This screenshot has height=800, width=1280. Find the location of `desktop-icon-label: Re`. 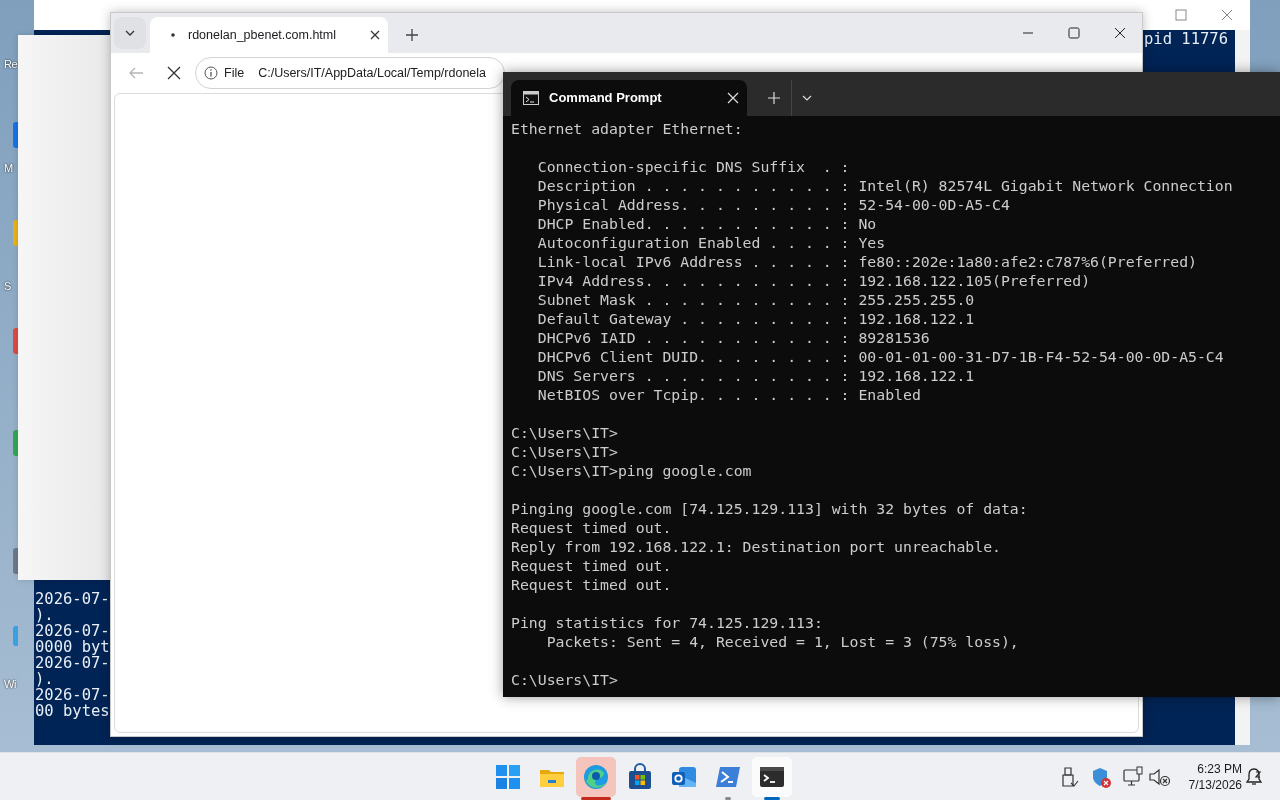

desktop-icon-label: Re is located at coordinates (11, 64).